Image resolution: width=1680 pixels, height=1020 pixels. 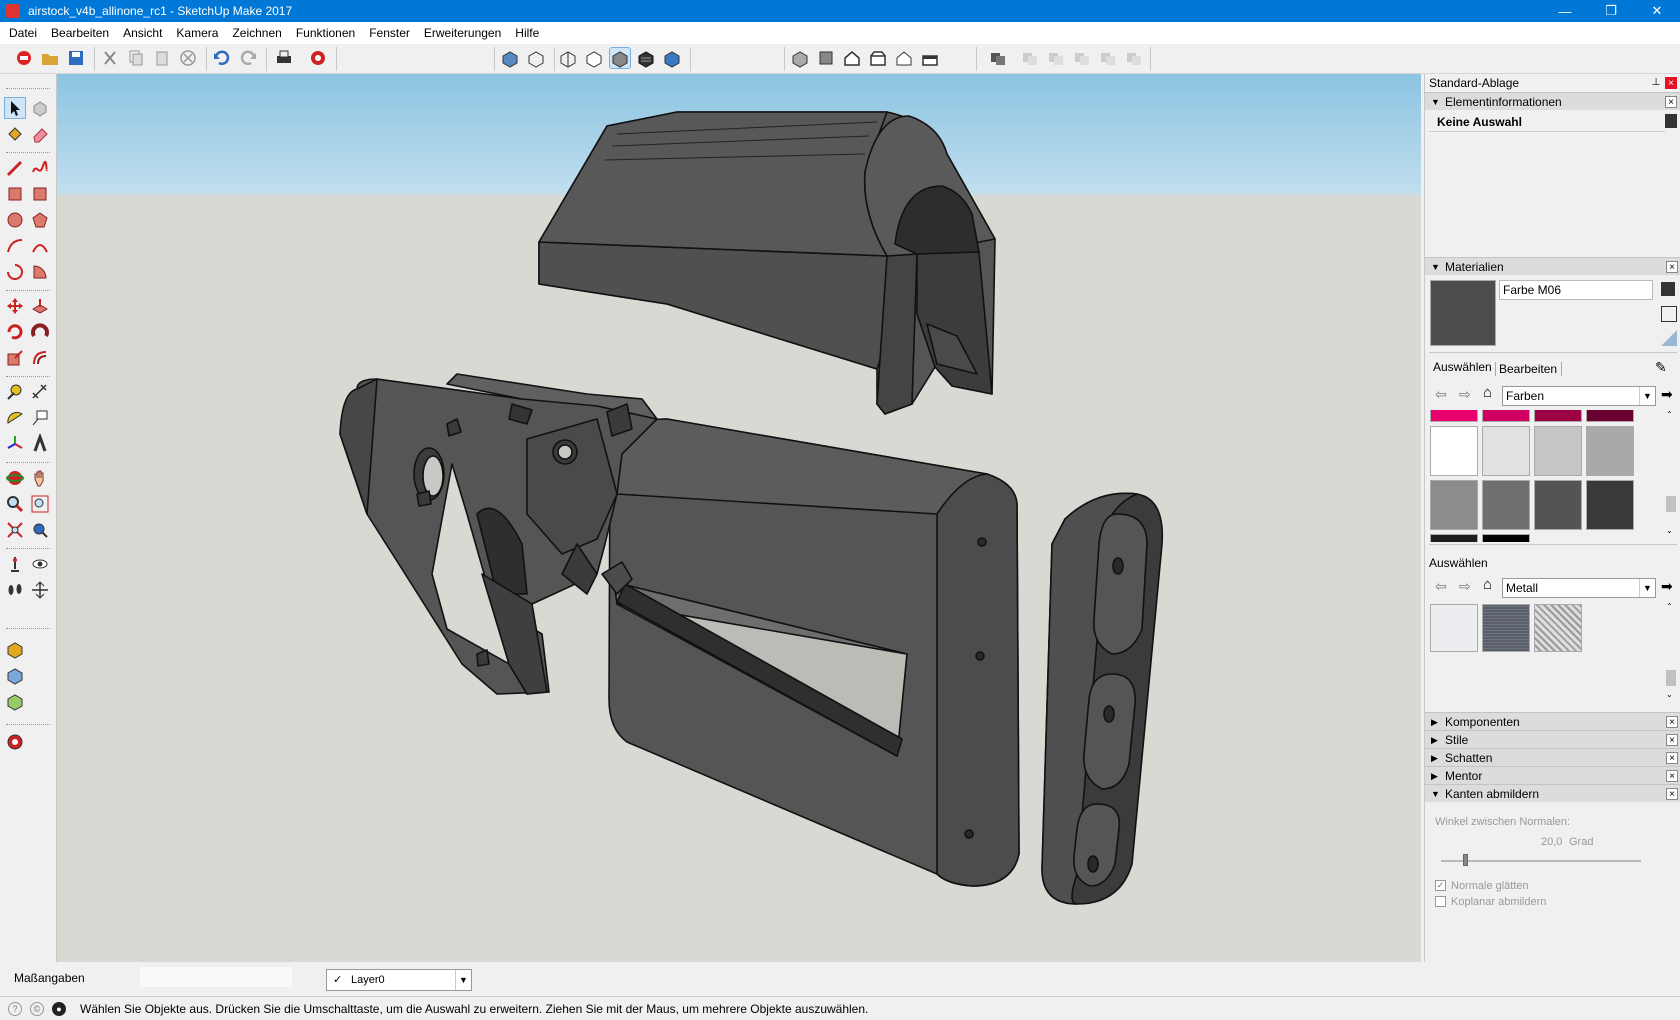 What do you see at coordinates (40, 220) in the screenshot?
I see `polygon-icon` at bounding box center [40, 220].